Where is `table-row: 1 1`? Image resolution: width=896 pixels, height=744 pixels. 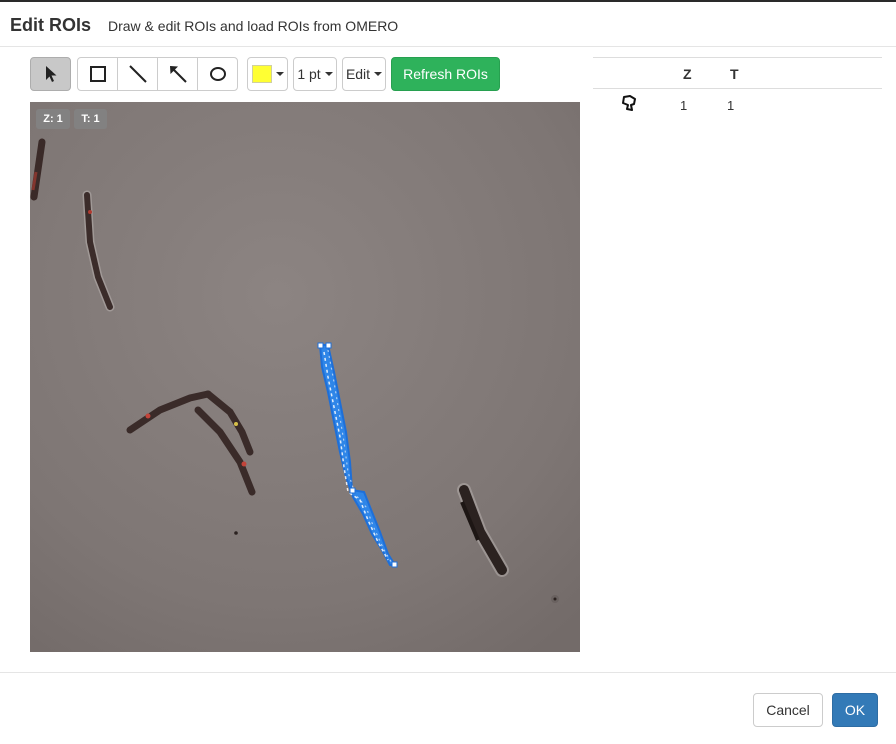
table-row: 1 1 is located at coordinates (737, 104).